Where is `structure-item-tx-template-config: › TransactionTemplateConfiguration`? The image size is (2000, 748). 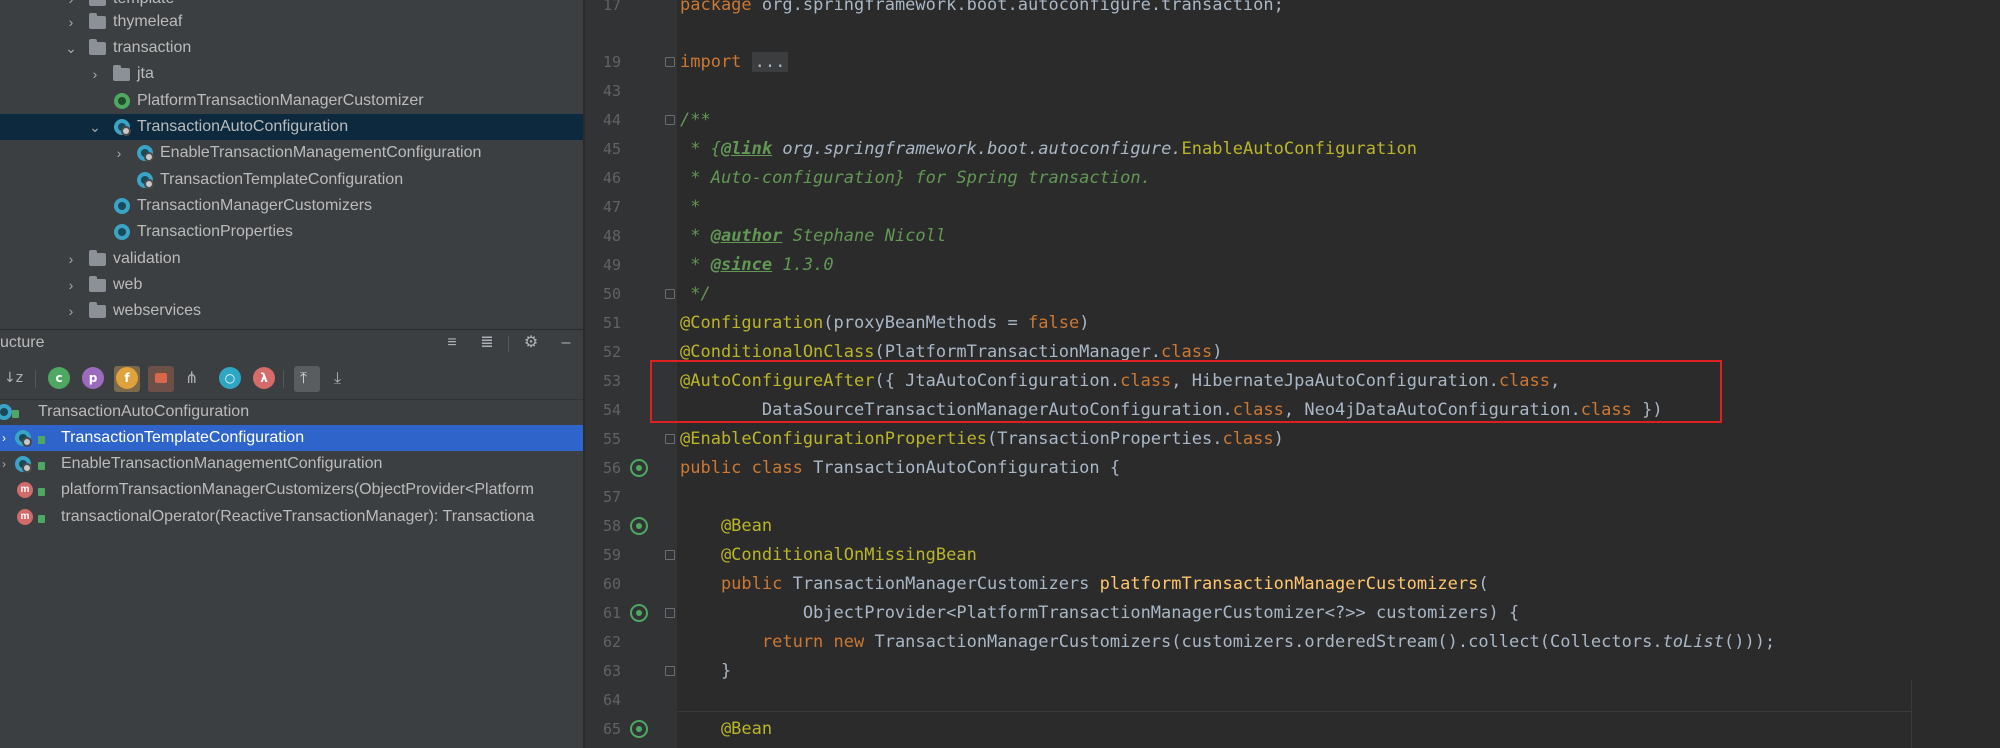
structure-item-tx-template-config: › TransactionTemplateConfiguration is located at coordinates (291, 438).